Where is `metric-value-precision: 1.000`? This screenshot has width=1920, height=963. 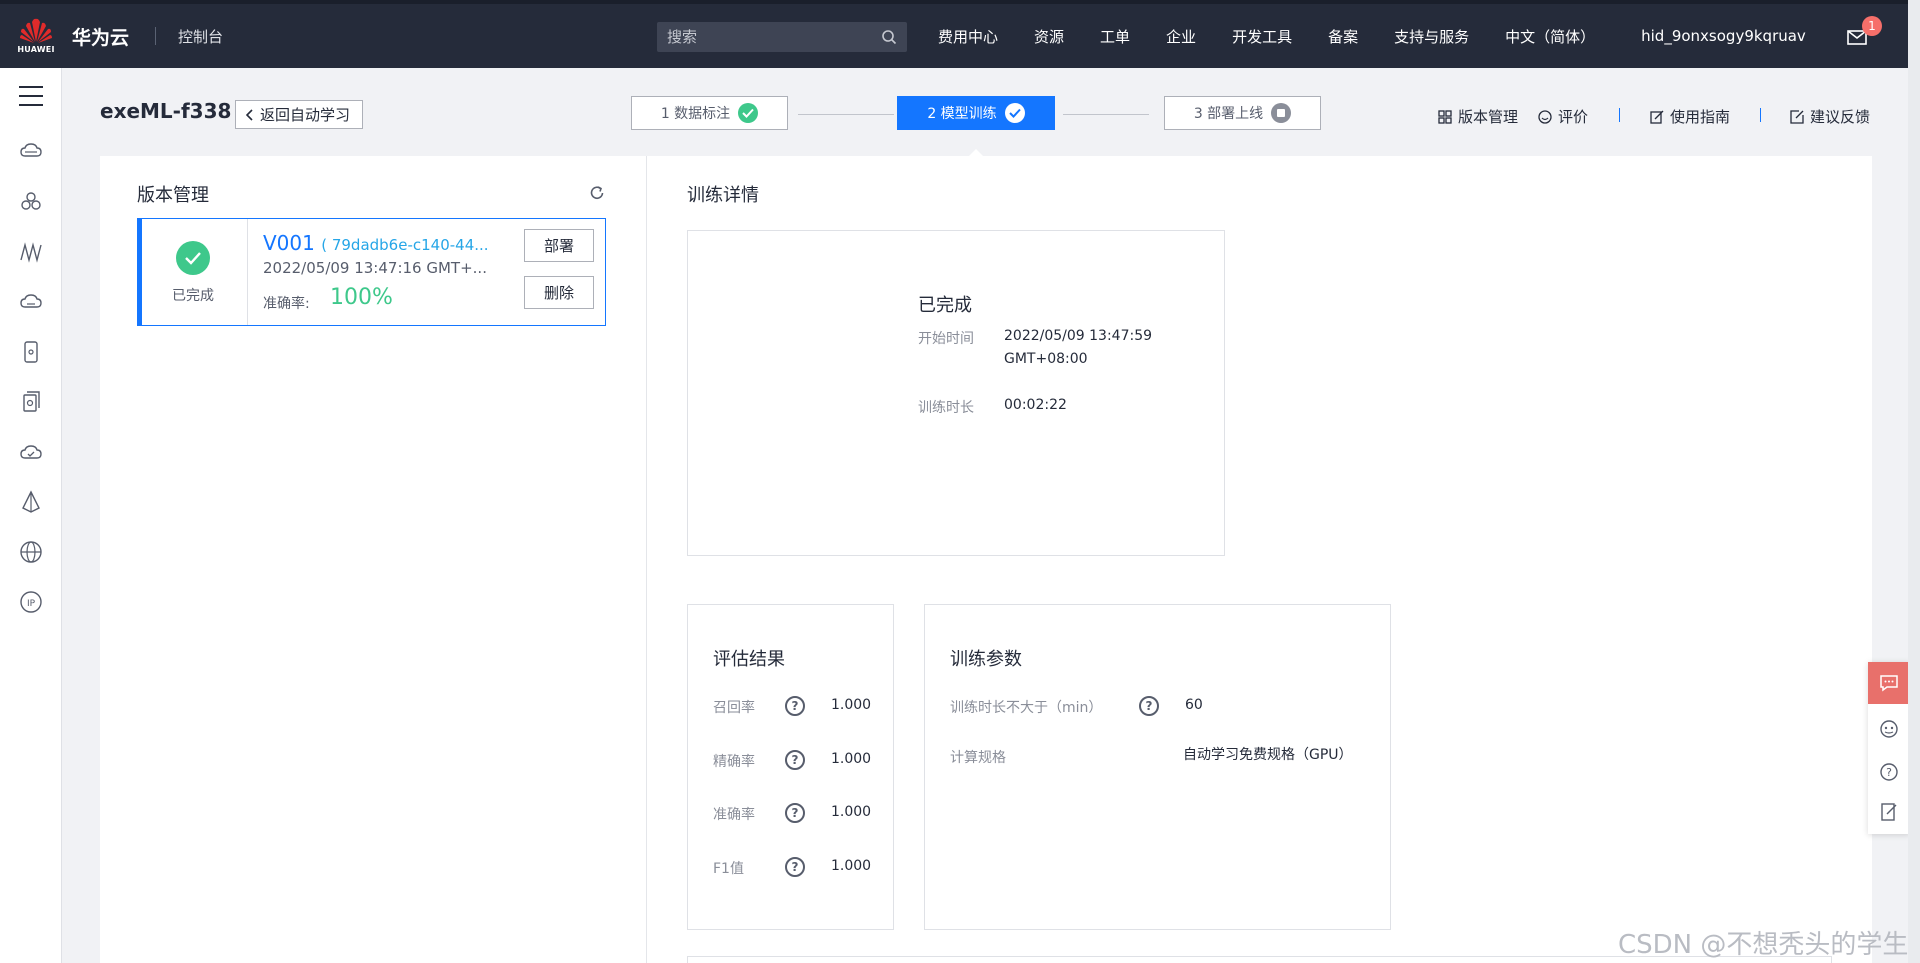
metric-value-precision: 1.000 is located at coordinates (851, 759).